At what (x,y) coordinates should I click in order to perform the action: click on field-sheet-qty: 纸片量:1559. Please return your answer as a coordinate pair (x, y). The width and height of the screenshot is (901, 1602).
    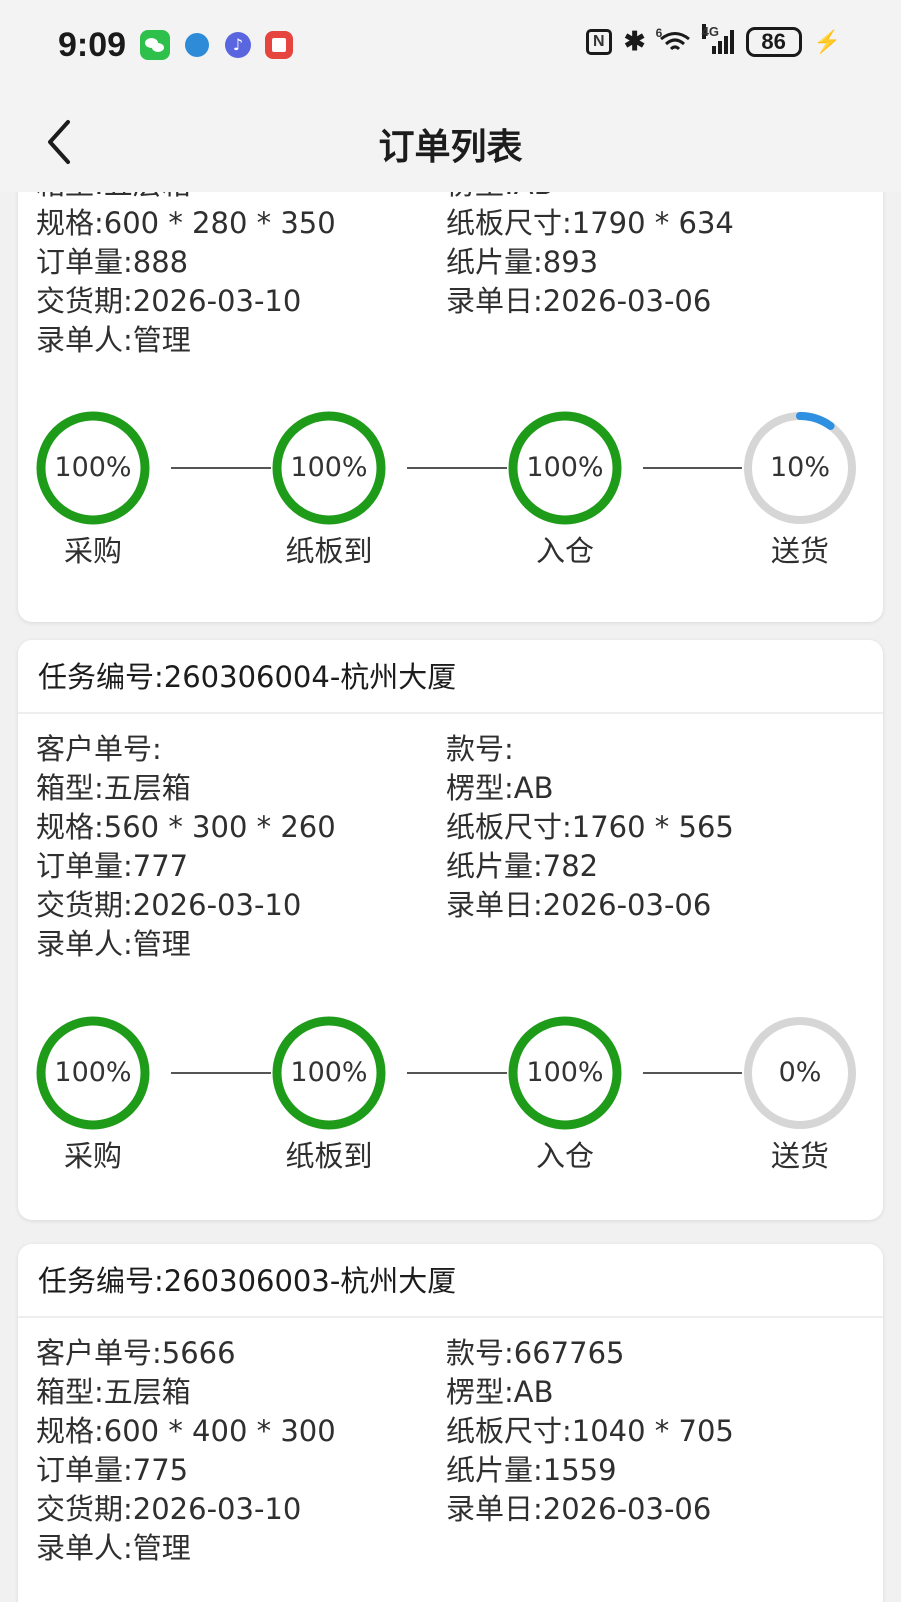
    Looking at the image, I should click on (531, 1470).